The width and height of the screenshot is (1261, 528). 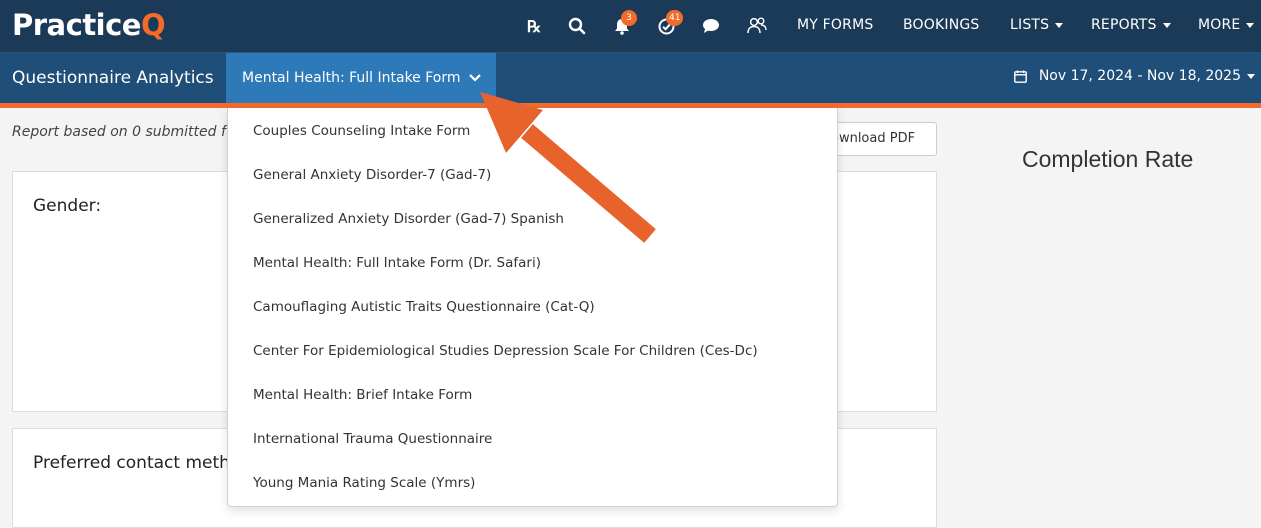 What do you see at coordinates (67, 206) in the screenshot?
I see `card-title: Gender:` at bounding box center [67, 206].